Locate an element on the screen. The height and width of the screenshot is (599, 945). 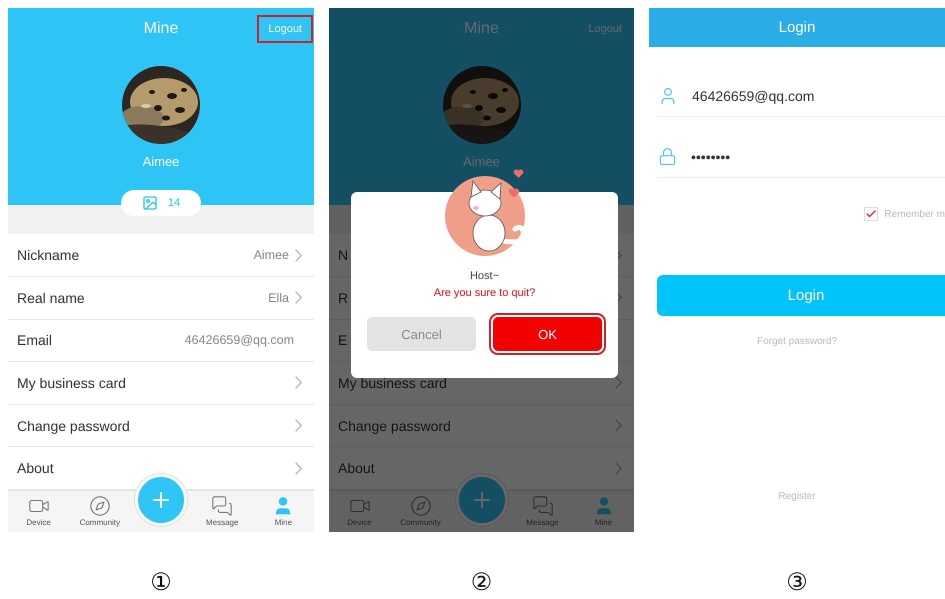
settings-row: Email 46426659@qq.com is located at coordinates (161, 341).